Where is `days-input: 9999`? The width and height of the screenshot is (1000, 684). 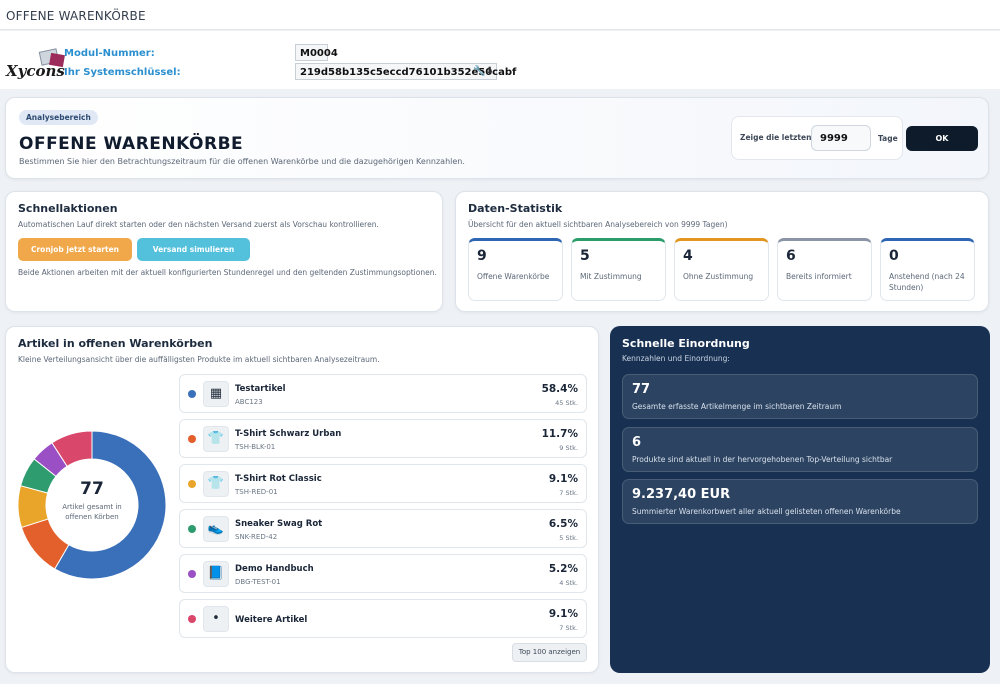 days-input: 9999 is located at coordinates (841, 138).